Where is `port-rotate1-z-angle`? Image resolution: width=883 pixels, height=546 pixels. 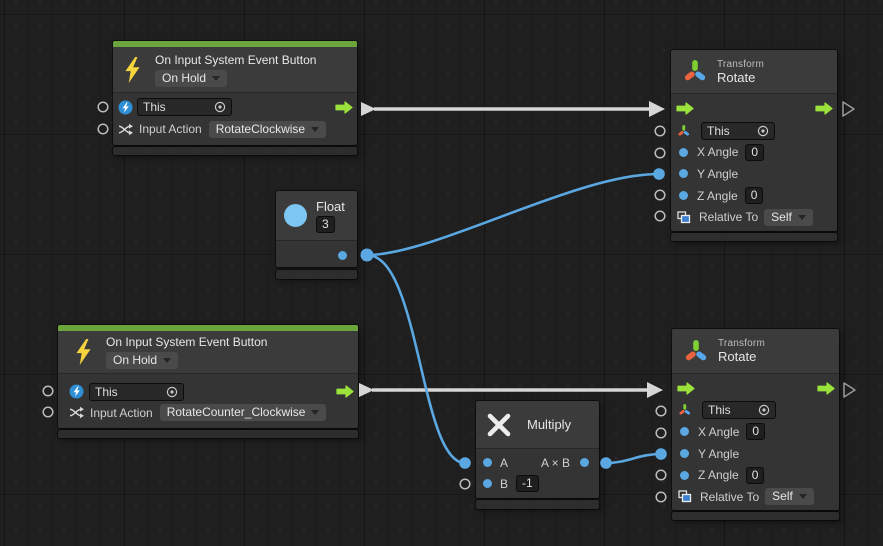
port-rotate1-z-angle is located at coordinates (660, 195).